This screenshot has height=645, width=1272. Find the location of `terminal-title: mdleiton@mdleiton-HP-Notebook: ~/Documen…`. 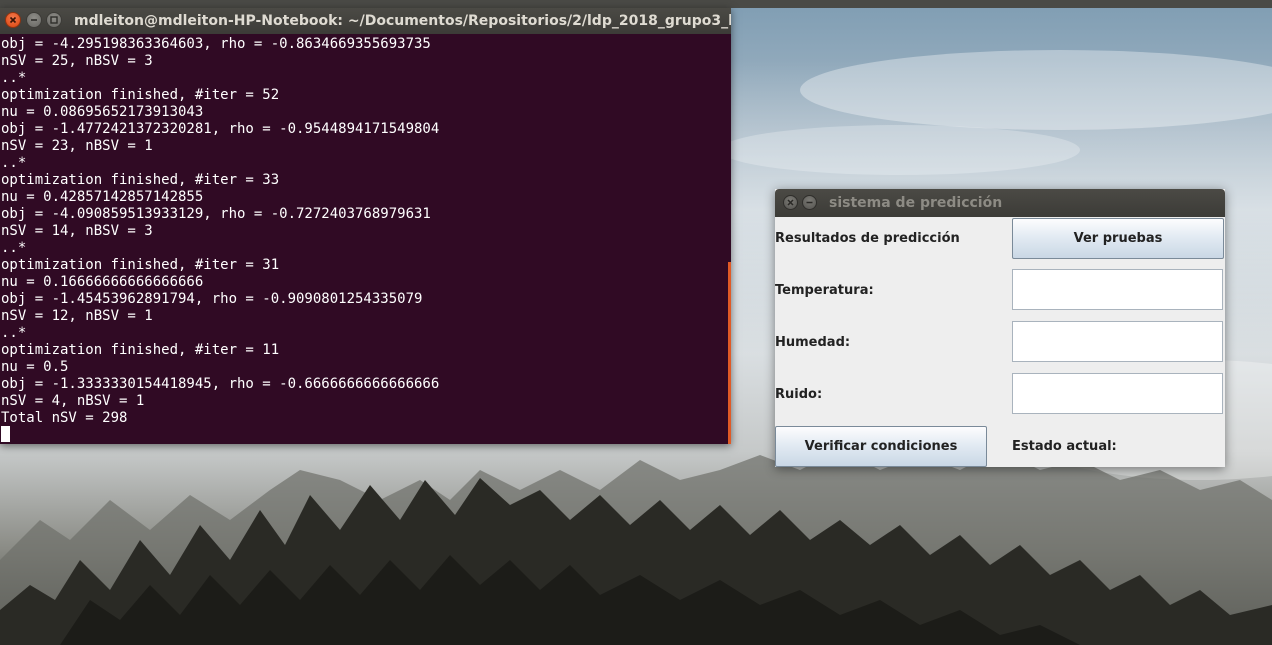

terminal-title: mdleiton@mdleiton-HP-Notebook: ~/Documen… is located at coordinates (402, 21).